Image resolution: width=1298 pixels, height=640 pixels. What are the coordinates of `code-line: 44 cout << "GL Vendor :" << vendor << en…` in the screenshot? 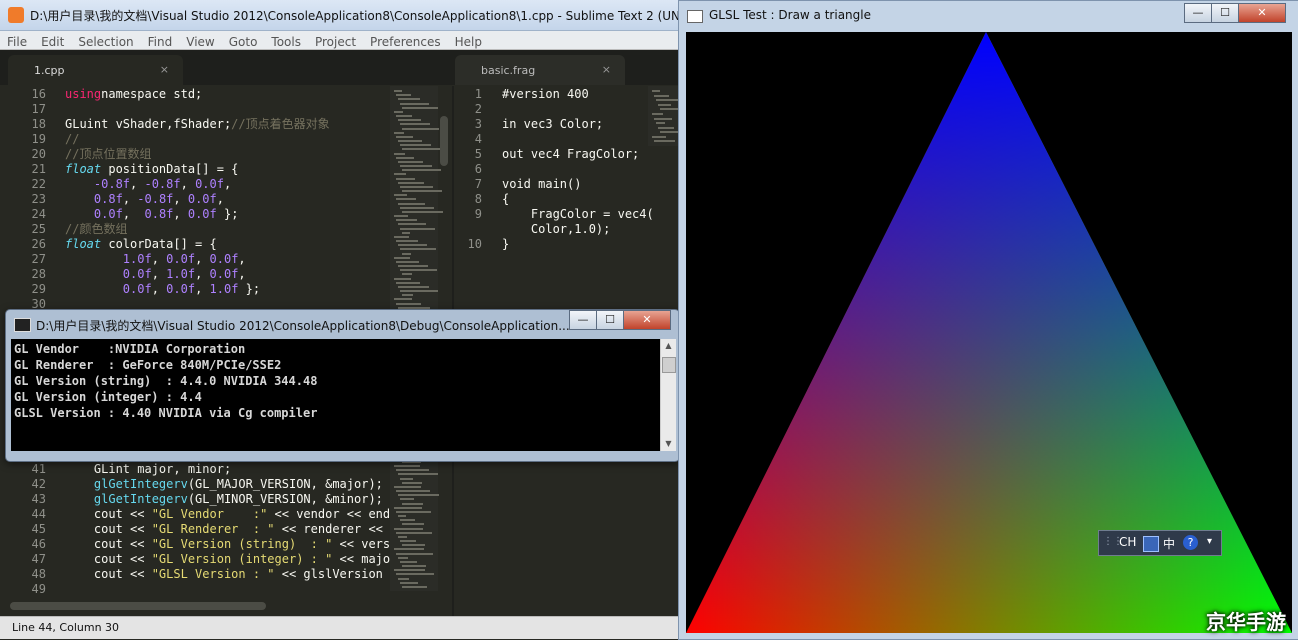 It's located at (202, 514).